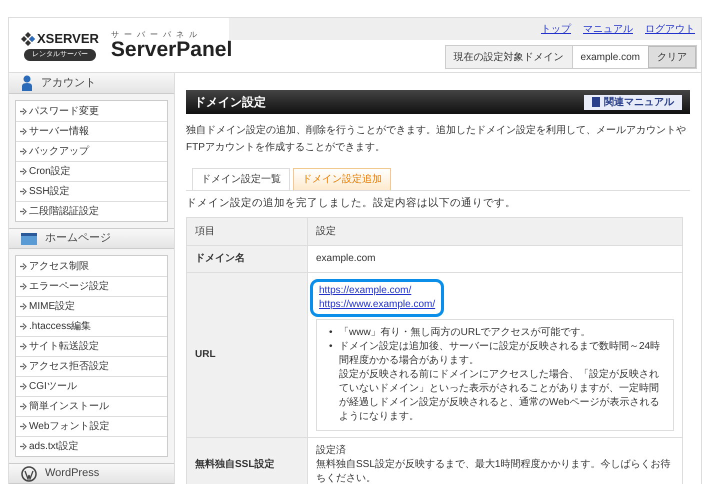  I want to click on header-link: マニュアル, so click(608, 29).